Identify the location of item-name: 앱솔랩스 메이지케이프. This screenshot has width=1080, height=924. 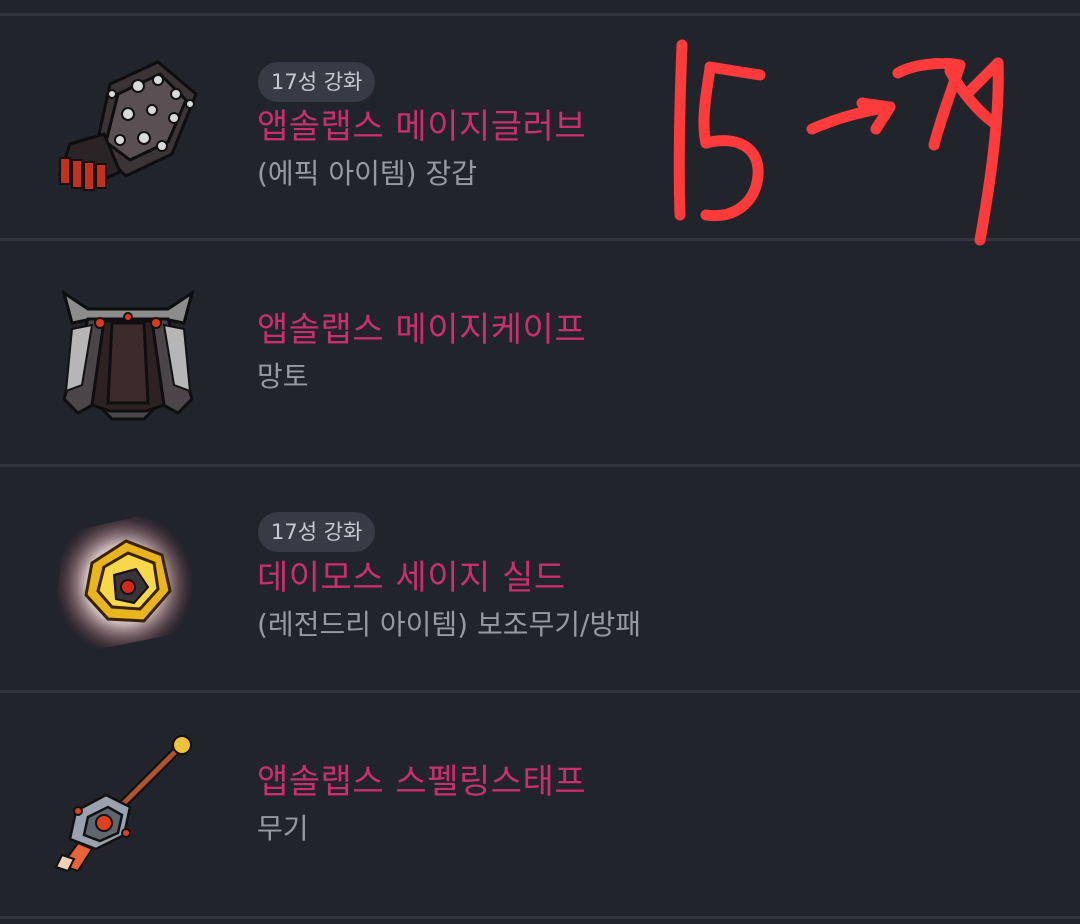
(421, 330).